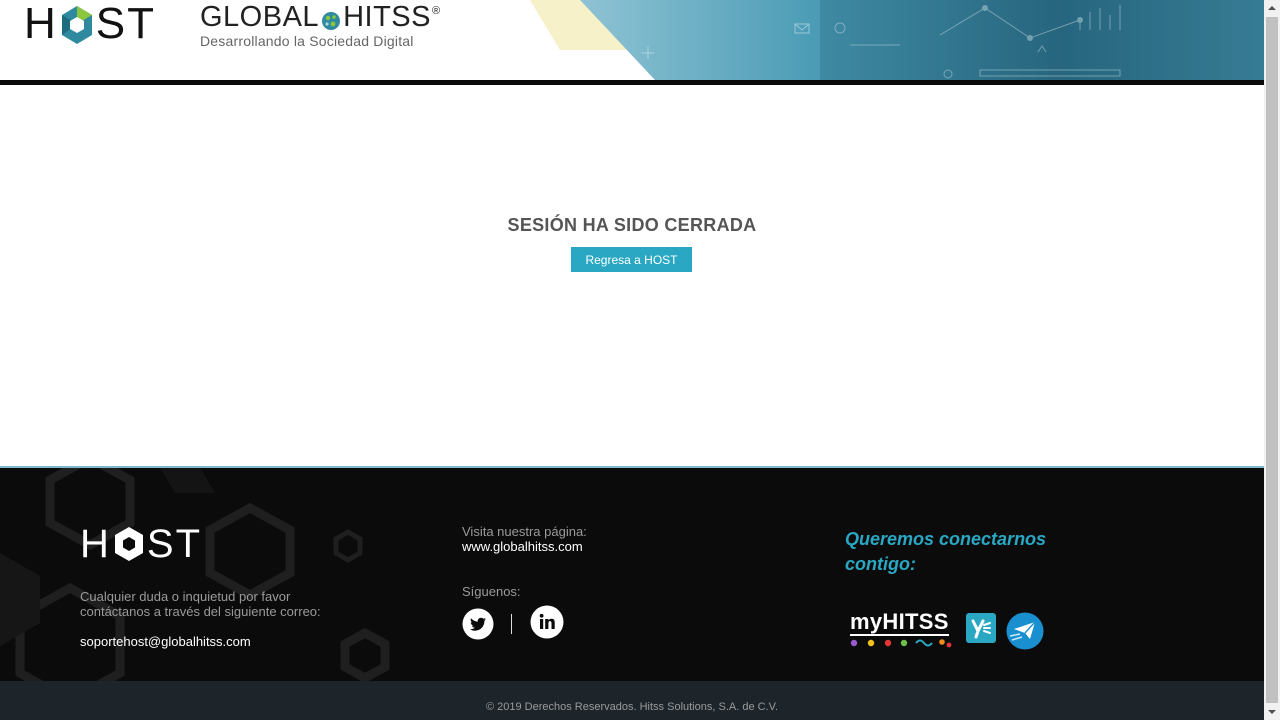 The height and width of the screenshot is (720, 1280). I want to click on header-banner-image, so click(897, 40).